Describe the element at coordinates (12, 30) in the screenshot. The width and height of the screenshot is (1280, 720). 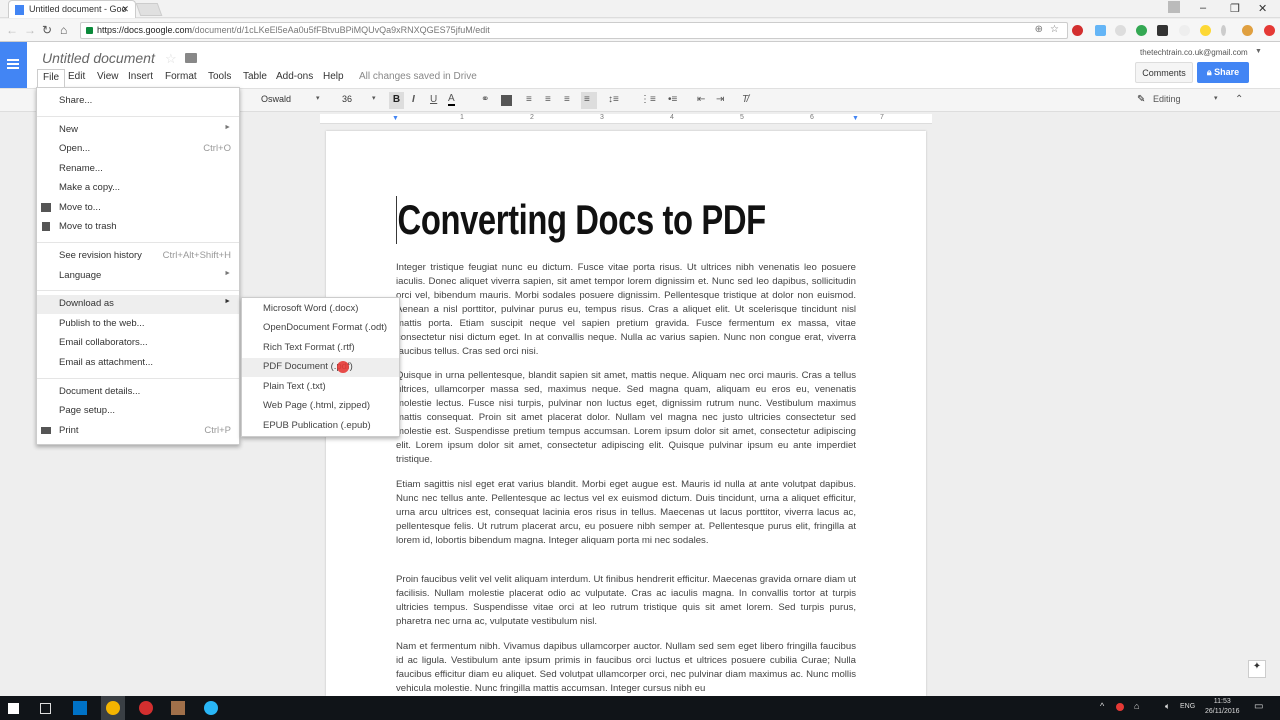
I see `back-icon: ←` at that location.